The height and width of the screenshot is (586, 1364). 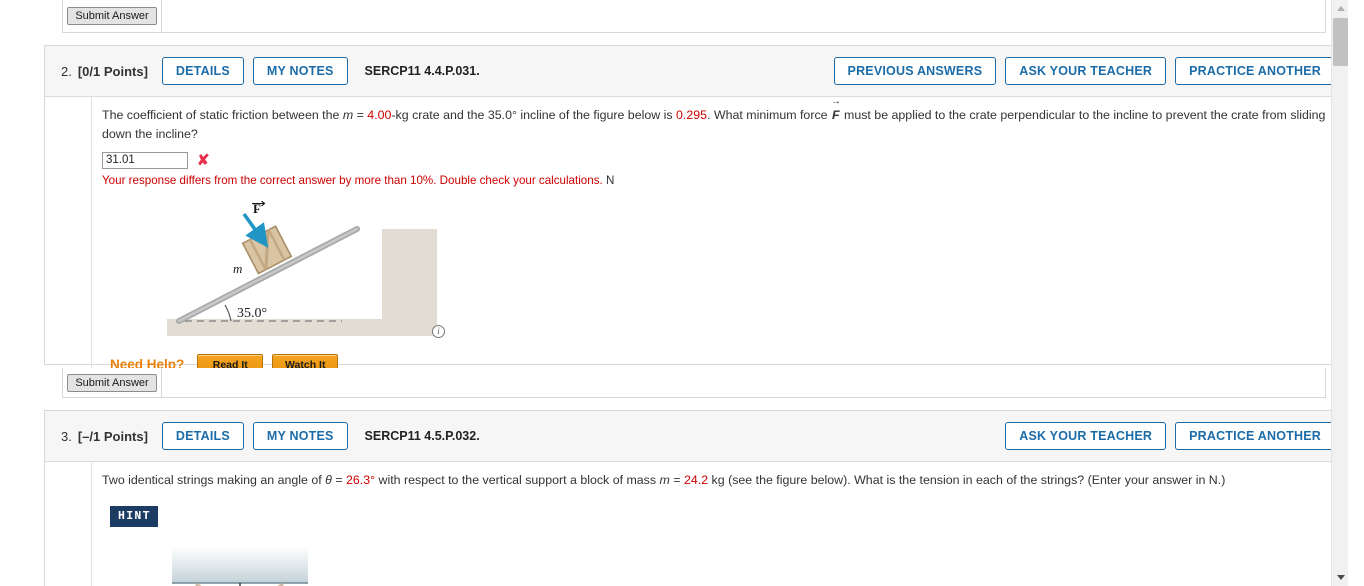 What do you see at coordinates (348, 115) in the screenshot?
I see `mass-symbol: m` at bounding box center [348, 115].